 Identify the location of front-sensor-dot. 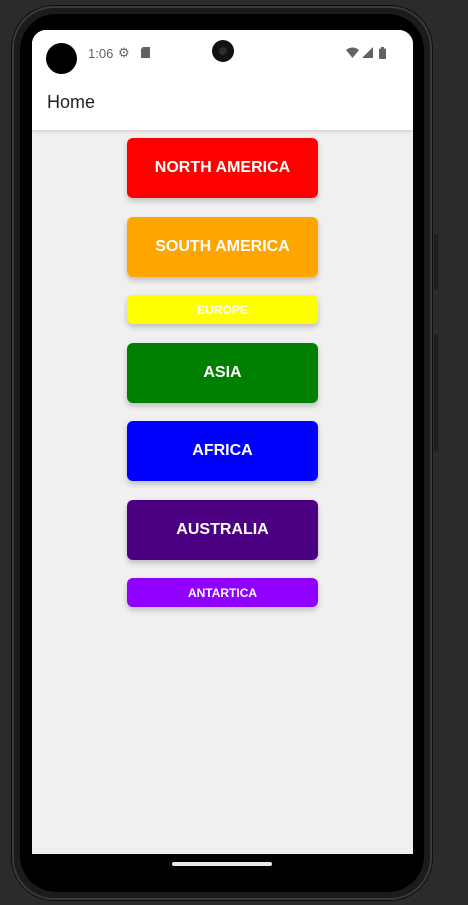
(61, 58).